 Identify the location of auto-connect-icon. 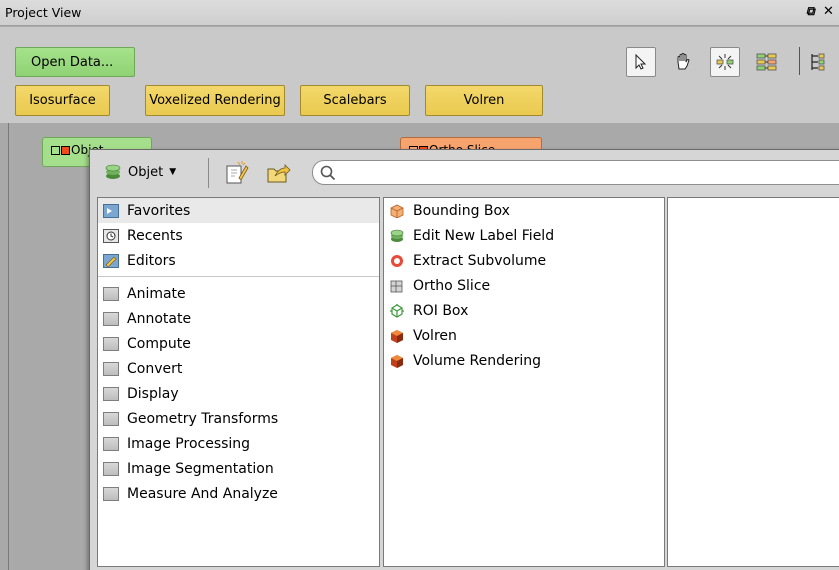
(725, 62).